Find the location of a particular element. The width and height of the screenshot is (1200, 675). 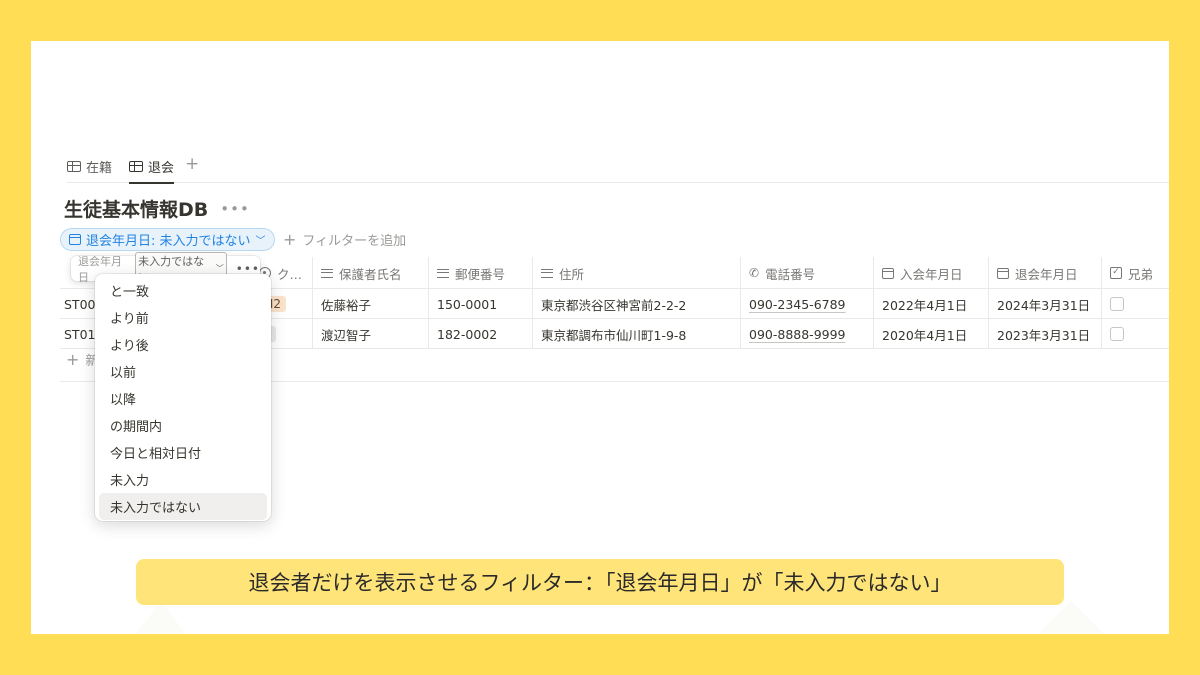

column-label: 退会年月日 is located at coordinates (1046, 274).